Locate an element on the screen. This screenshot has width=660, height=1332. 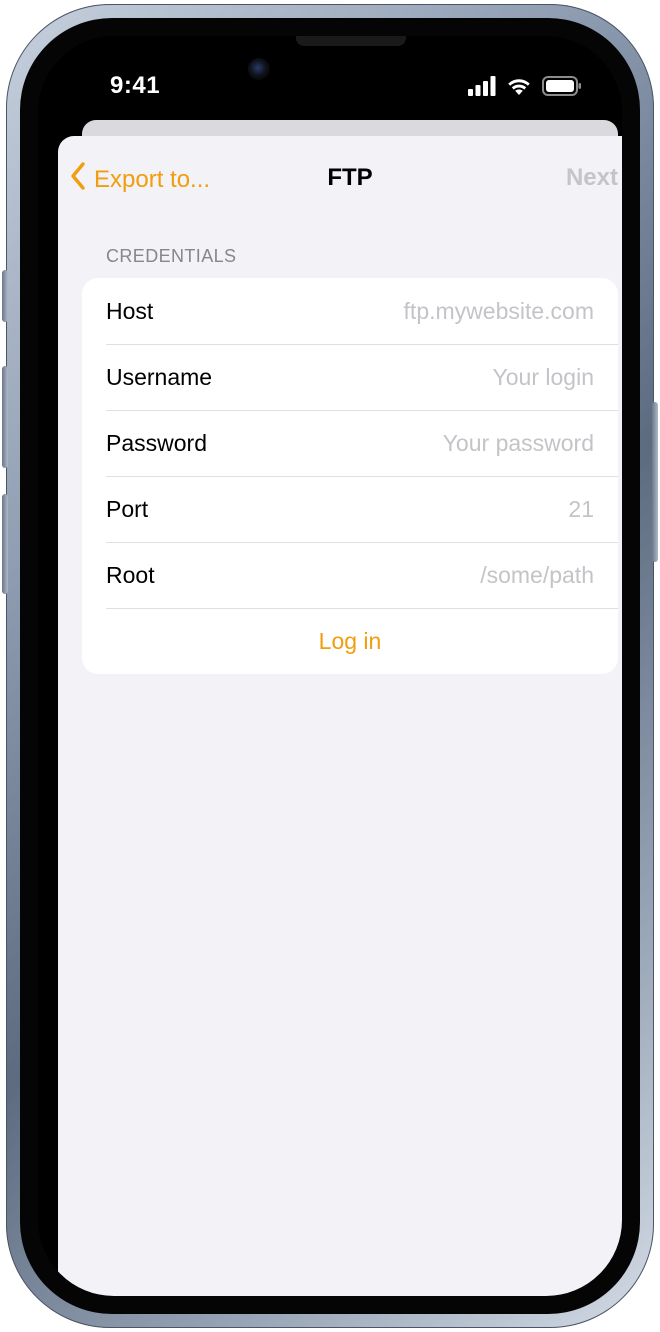
power-button is located at coordinates (655, 482).